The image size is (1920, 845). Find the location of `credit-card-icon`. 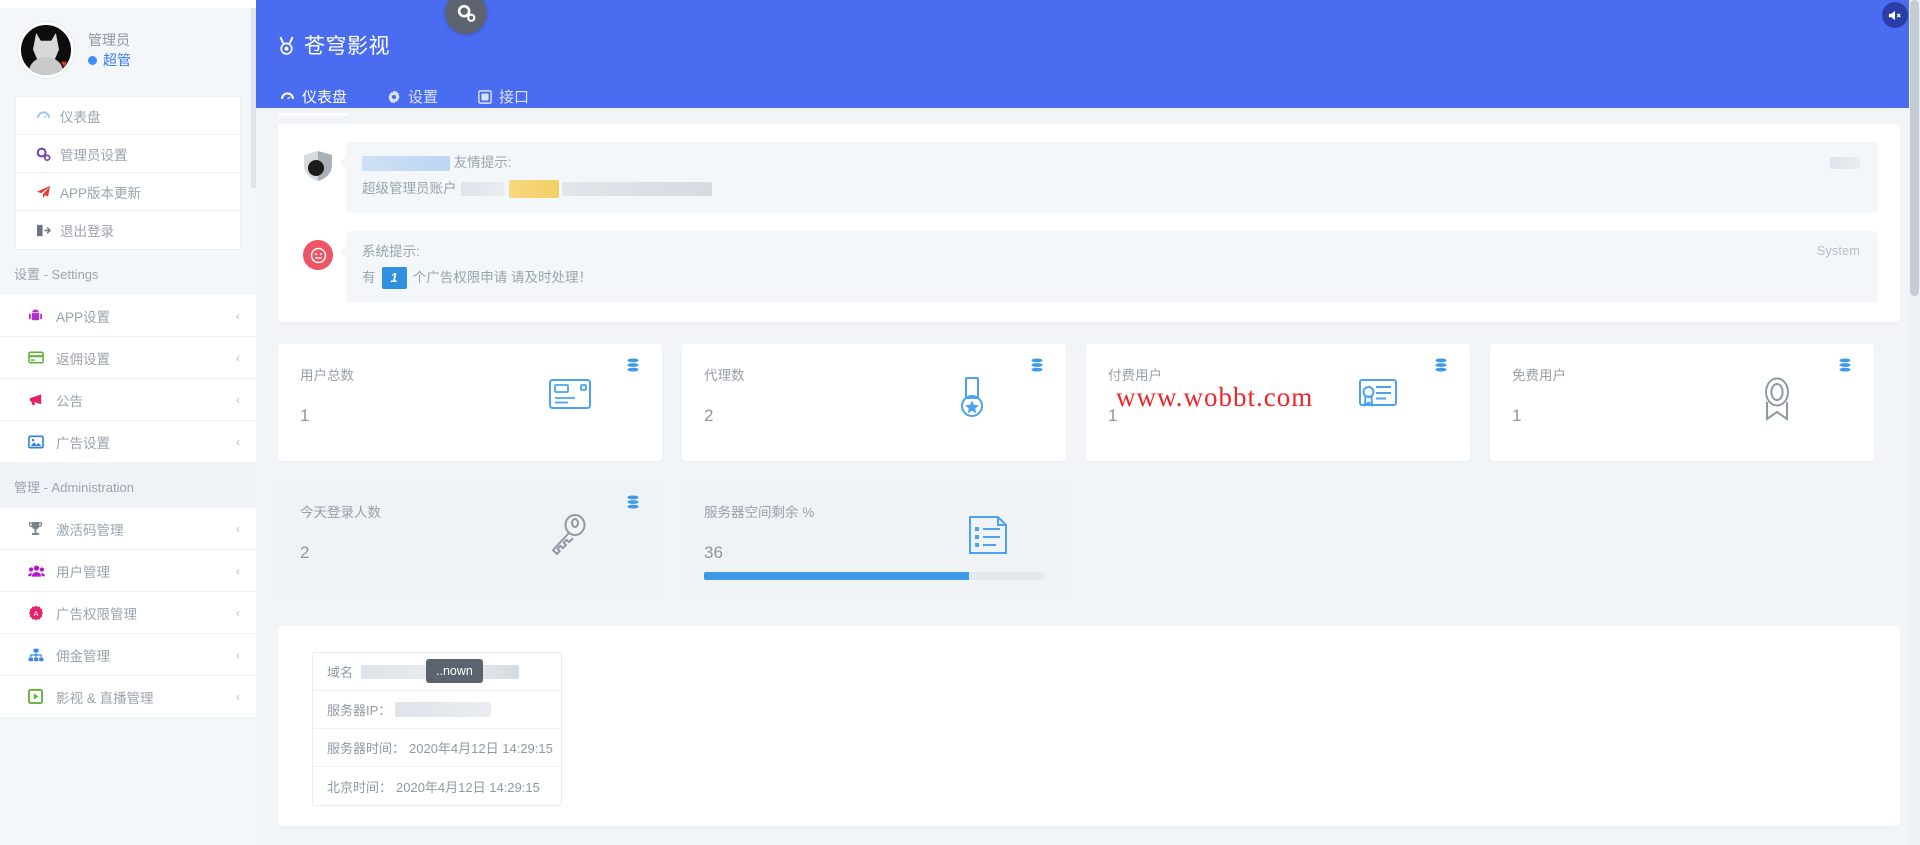

credit-card-icon is located at coordinates (42, 357).